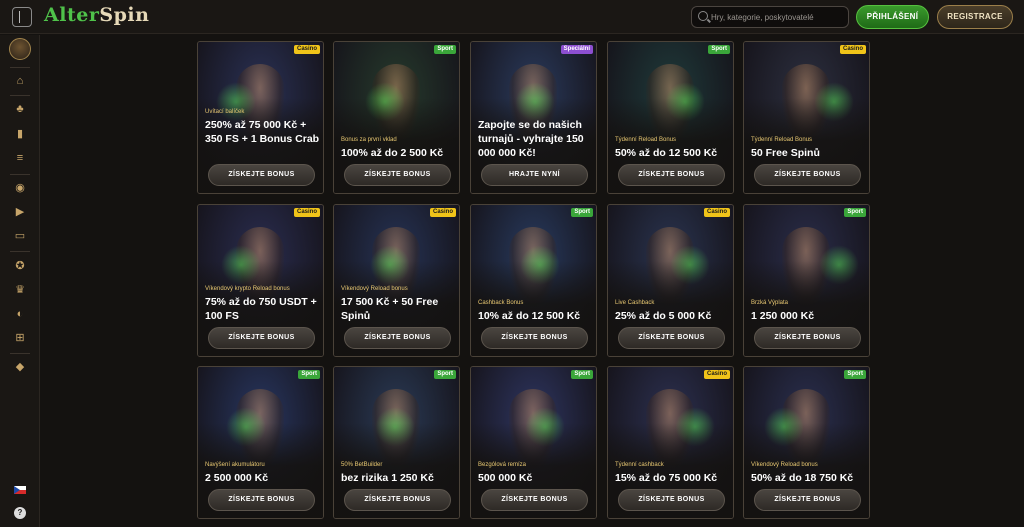 This screenshot has height=527, width=1024. What do you see at coordinates (20, 367) in the screenshot?
I see `diamond-icon: ◆` at bounding box center [20, 367].